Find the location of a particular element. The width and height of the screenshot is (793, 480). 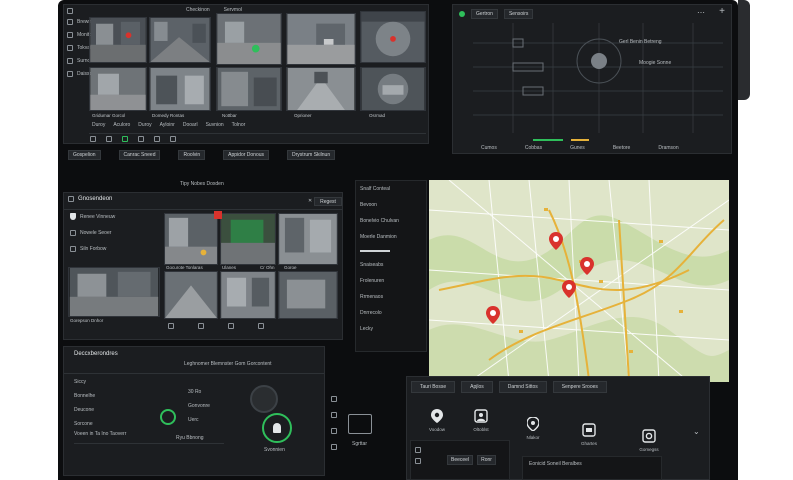

snapshot-icon is located at coordinates (141, 139).